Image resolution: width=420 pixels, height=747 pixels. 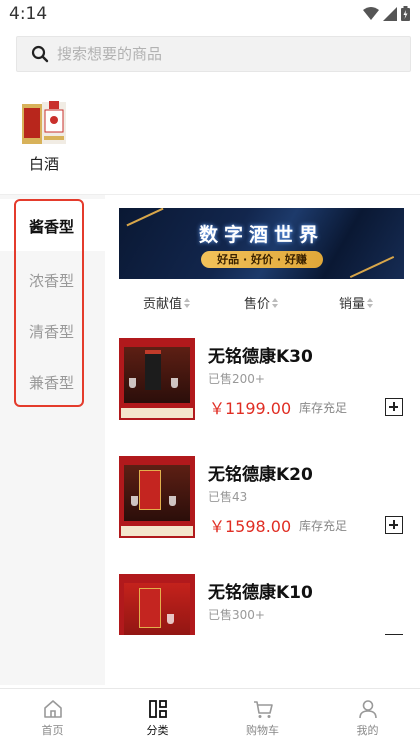 I want to click on sidebar-item-nongxiang: 浓香型, so click(x=52, y=279).